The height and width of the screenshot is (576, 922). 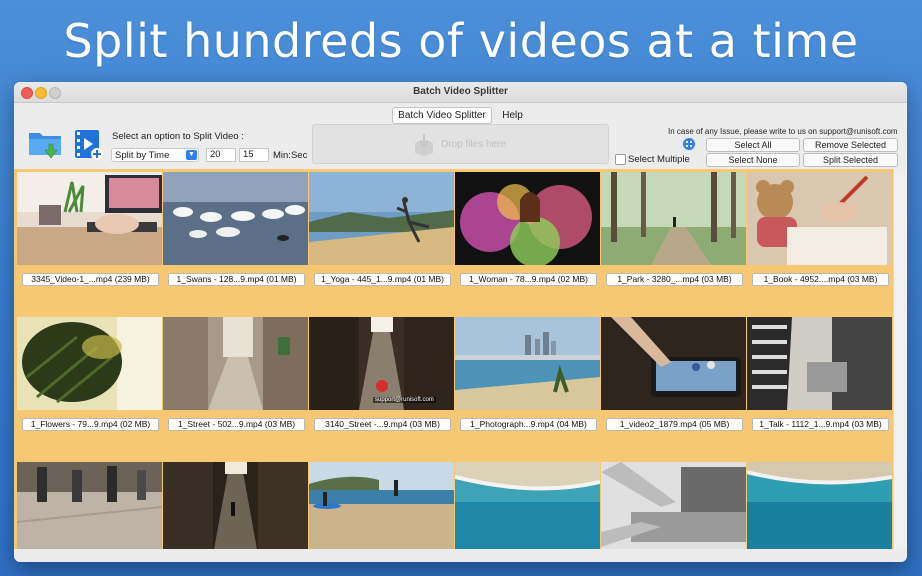 I want to click on add-folder-icon, so click(x=46, y=146).